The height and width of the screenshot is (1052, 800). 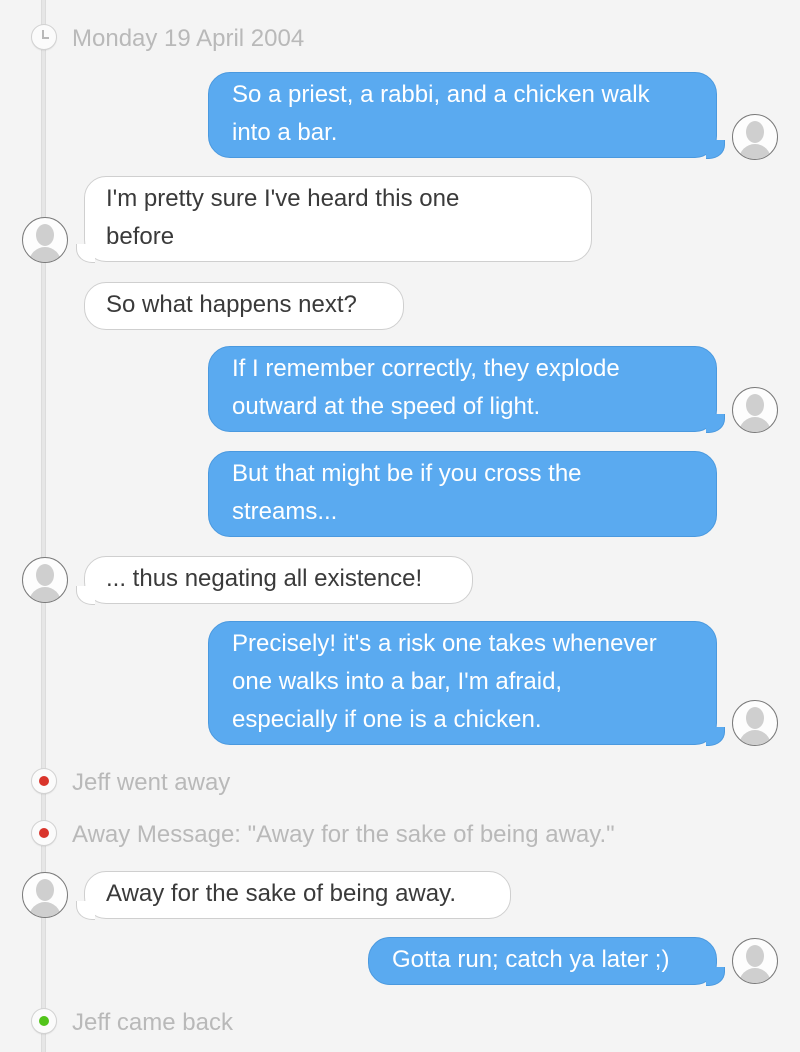 I want to click on message-line: So a priest, a rabbi, and a chicken walk, so click(x=441, y=94).